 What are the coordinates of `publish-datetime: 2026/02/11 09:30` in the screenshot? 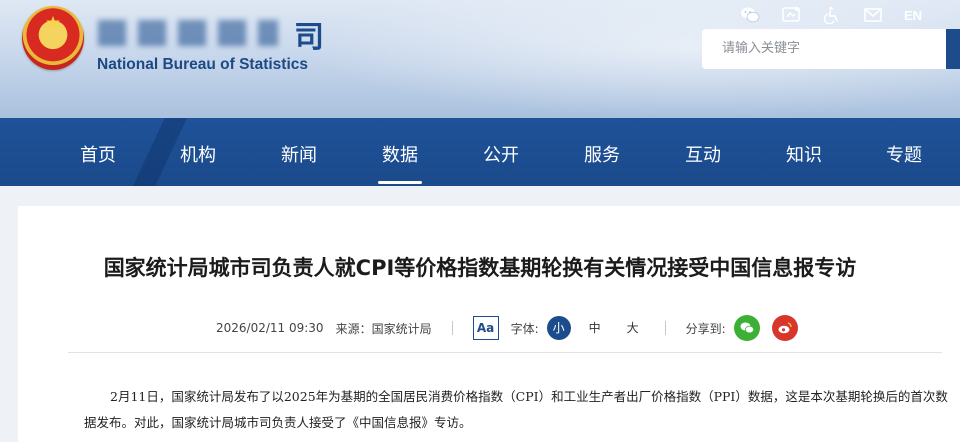 It's located at (270, 328).